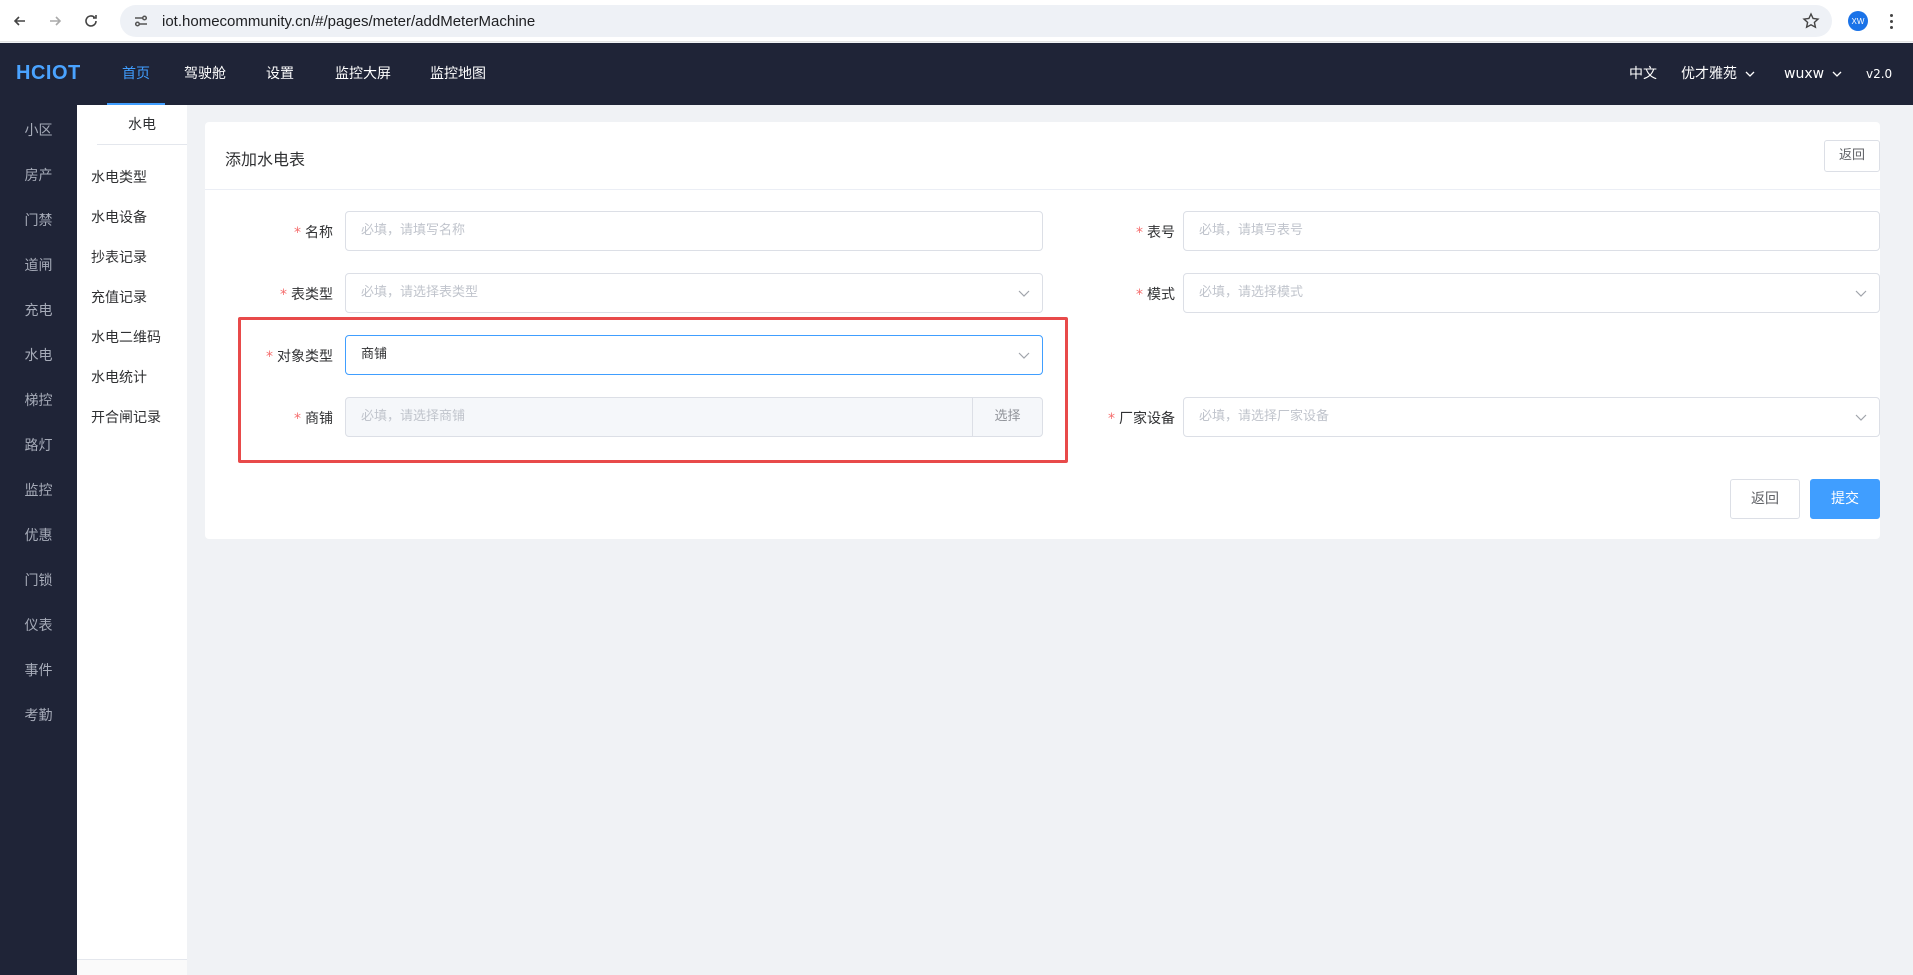 The width and height of the screenshot is (1913, 975). I want to click on sidebar-footer, so click(132, 967).